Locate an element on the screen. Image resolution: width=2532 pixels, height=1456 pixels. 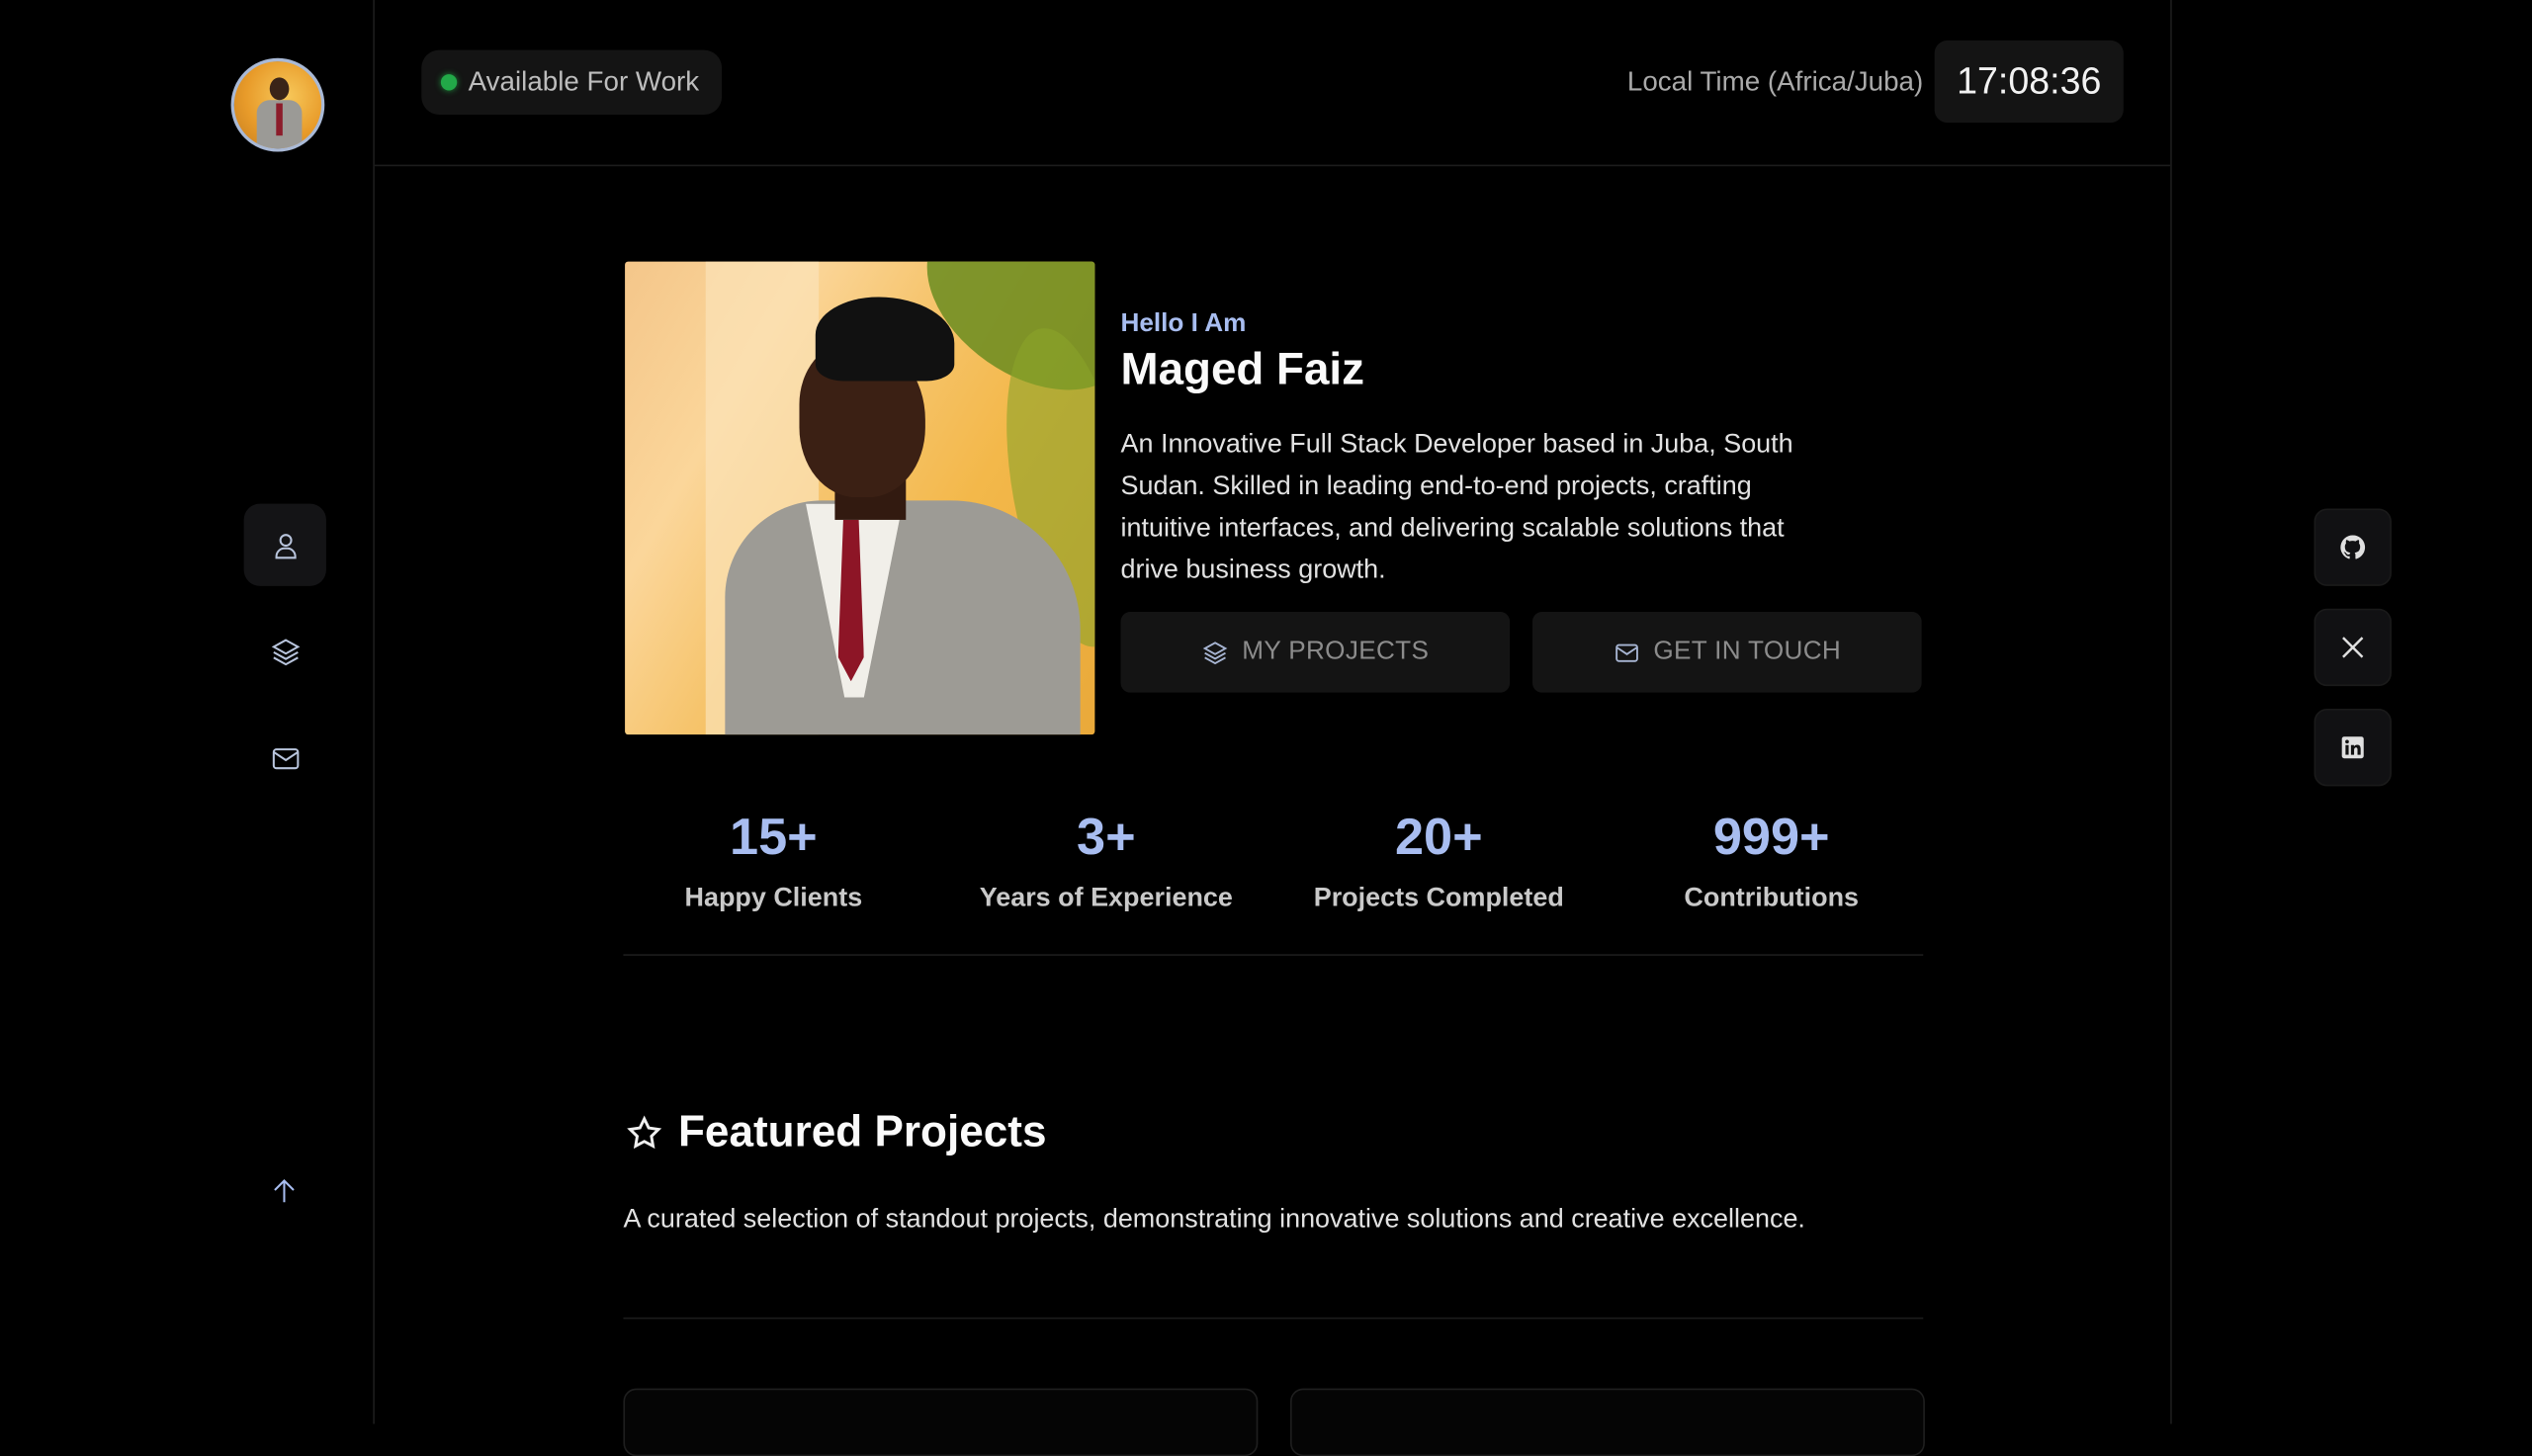
stat-label: Years of Experience is located at coordinates (1106, 897).